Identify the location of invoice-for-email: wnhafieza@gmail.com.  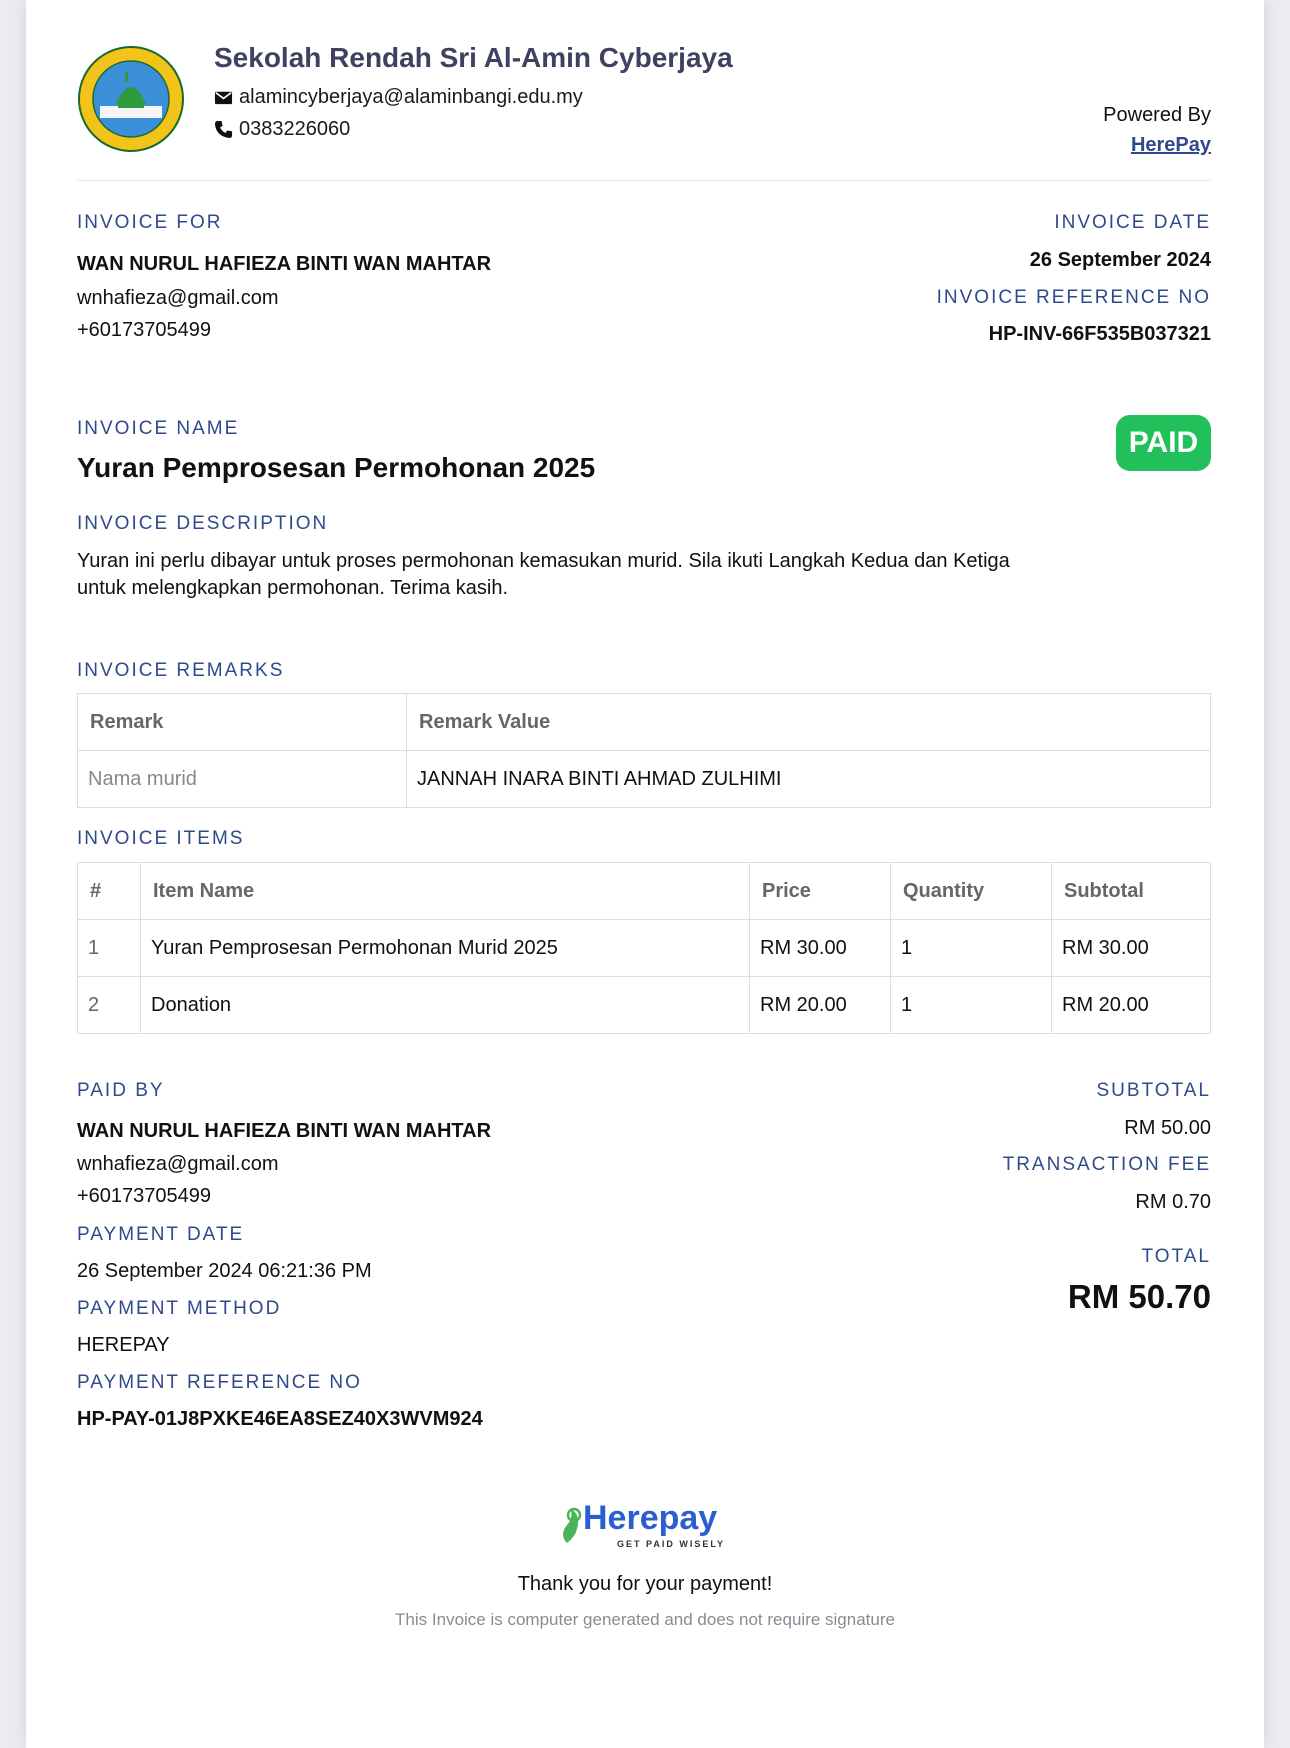
(178, 298).